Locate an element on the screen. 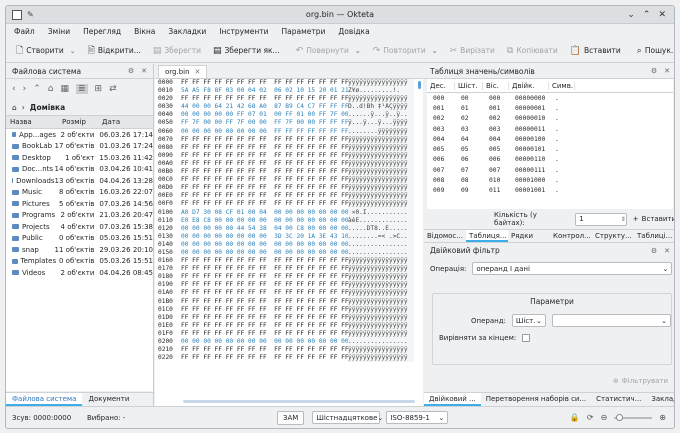  hex-chars: Z¥ø.........!. is located at coordinates (381, 91).